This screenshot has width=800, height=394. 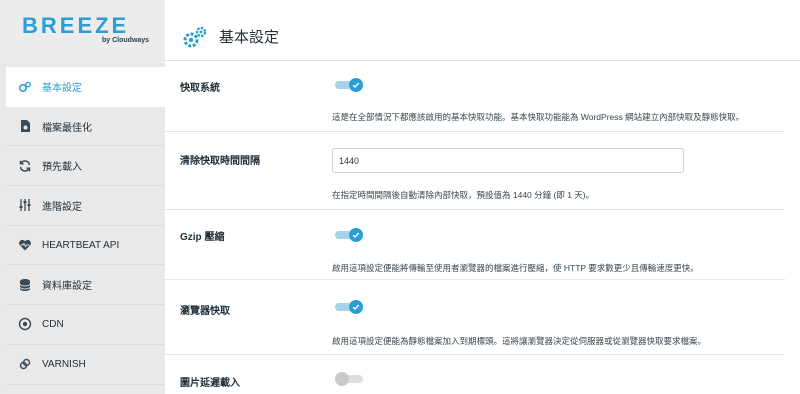 I want to click on sidebar-item-label: CDN, so click(x=53, y=324).